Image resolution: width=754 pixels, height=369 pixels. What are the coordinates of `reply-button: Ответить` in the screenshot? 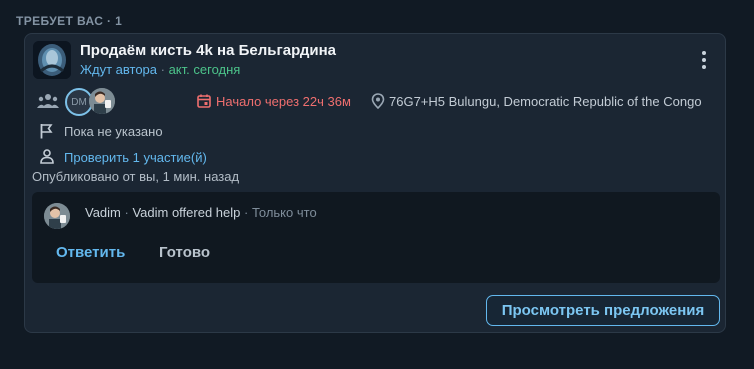 It's located at (90, 252).